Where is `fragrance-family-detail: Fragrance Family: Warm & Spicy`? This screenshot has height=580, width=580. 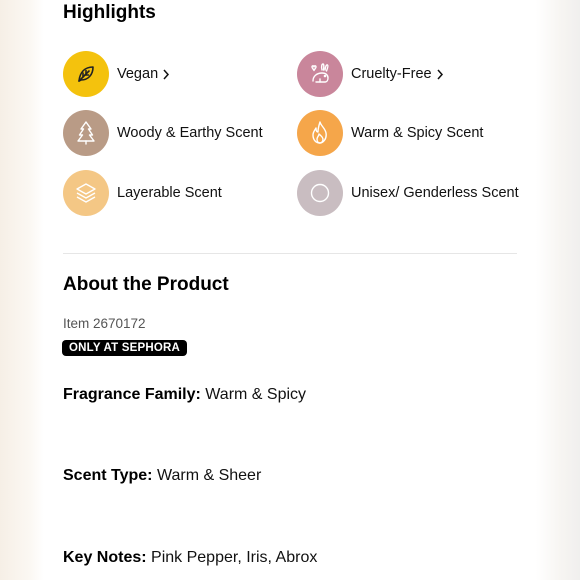
fragrance-family-detail: Fragrance Family: Warm & Spicy is located at coordinates (184, 395).